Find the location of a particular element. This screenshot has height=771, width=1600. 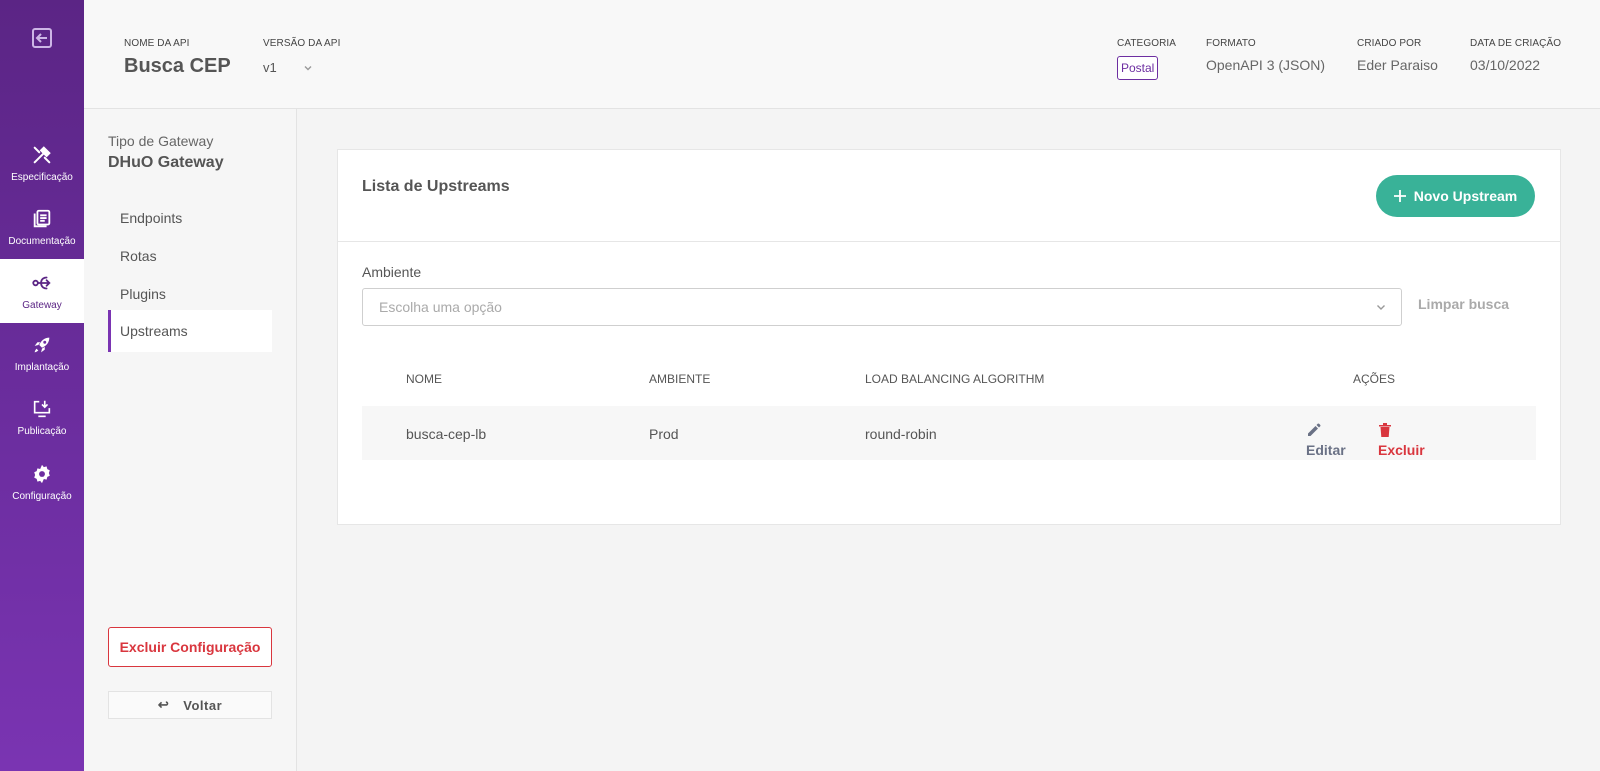

version-value: v1 is located at coordinates (270, 67).